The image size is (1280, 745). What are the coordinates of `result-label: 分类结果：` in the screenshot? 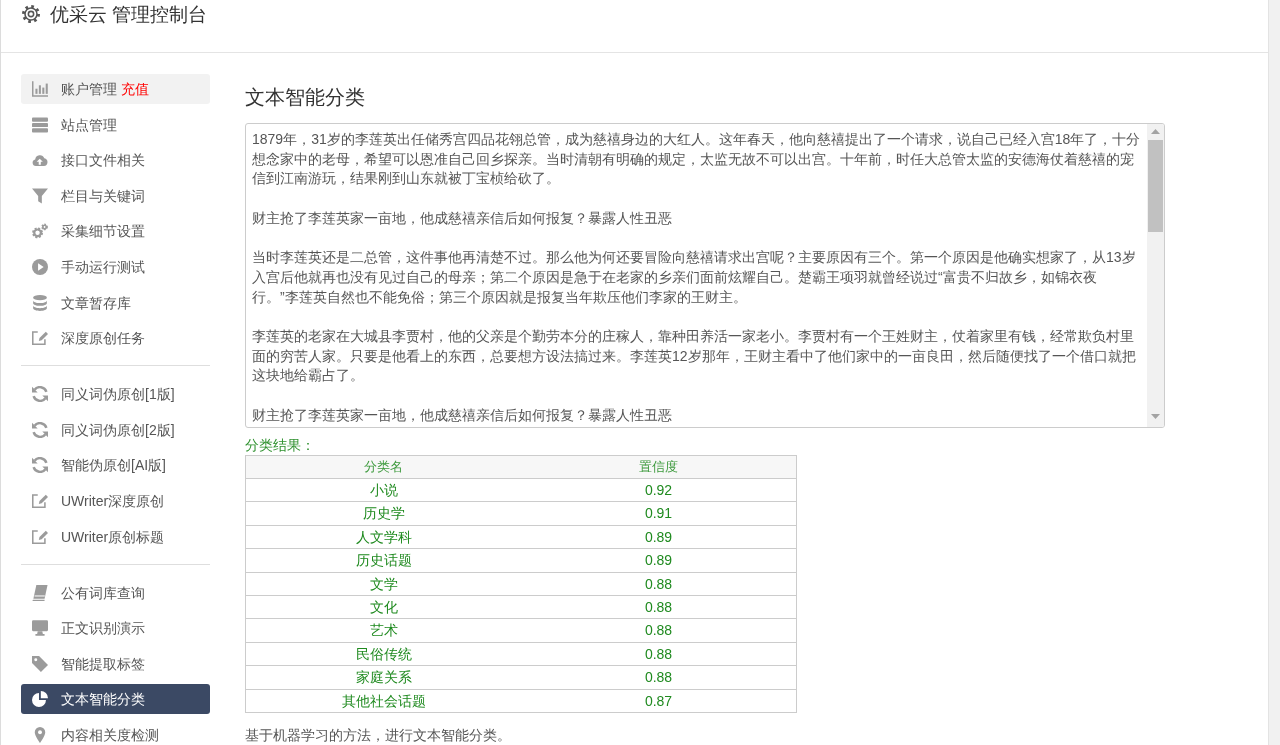 It's located at (280, 445).